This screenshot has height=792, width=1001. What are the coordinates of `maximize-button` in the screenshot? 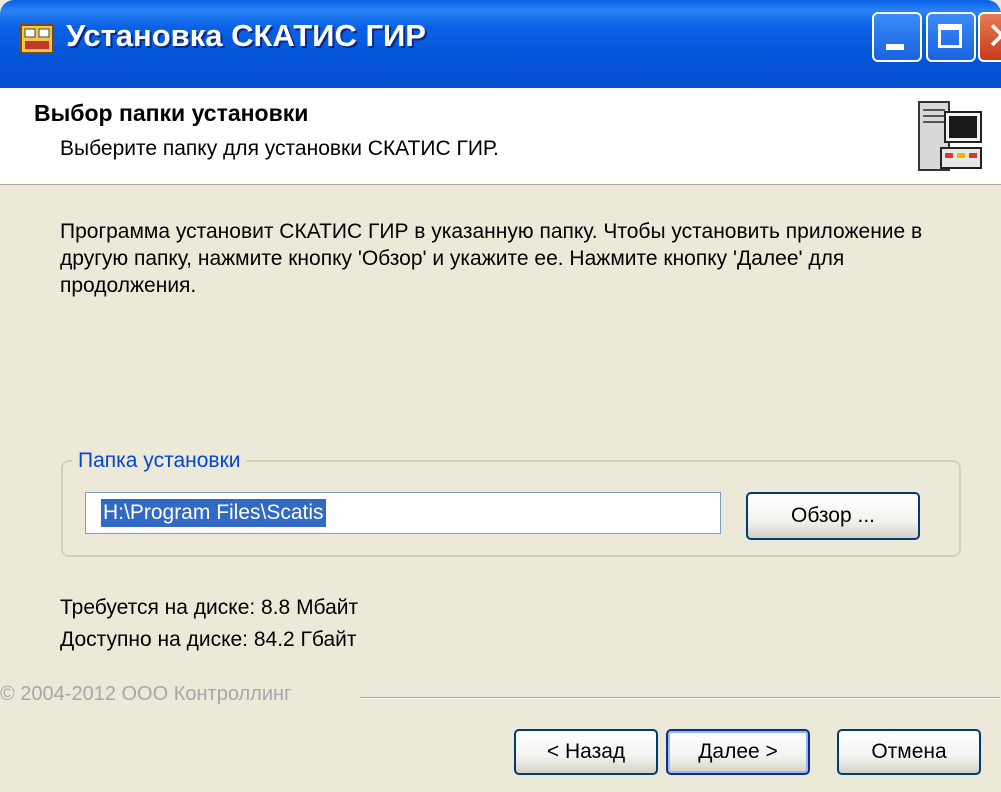 It's located at (951, 37).